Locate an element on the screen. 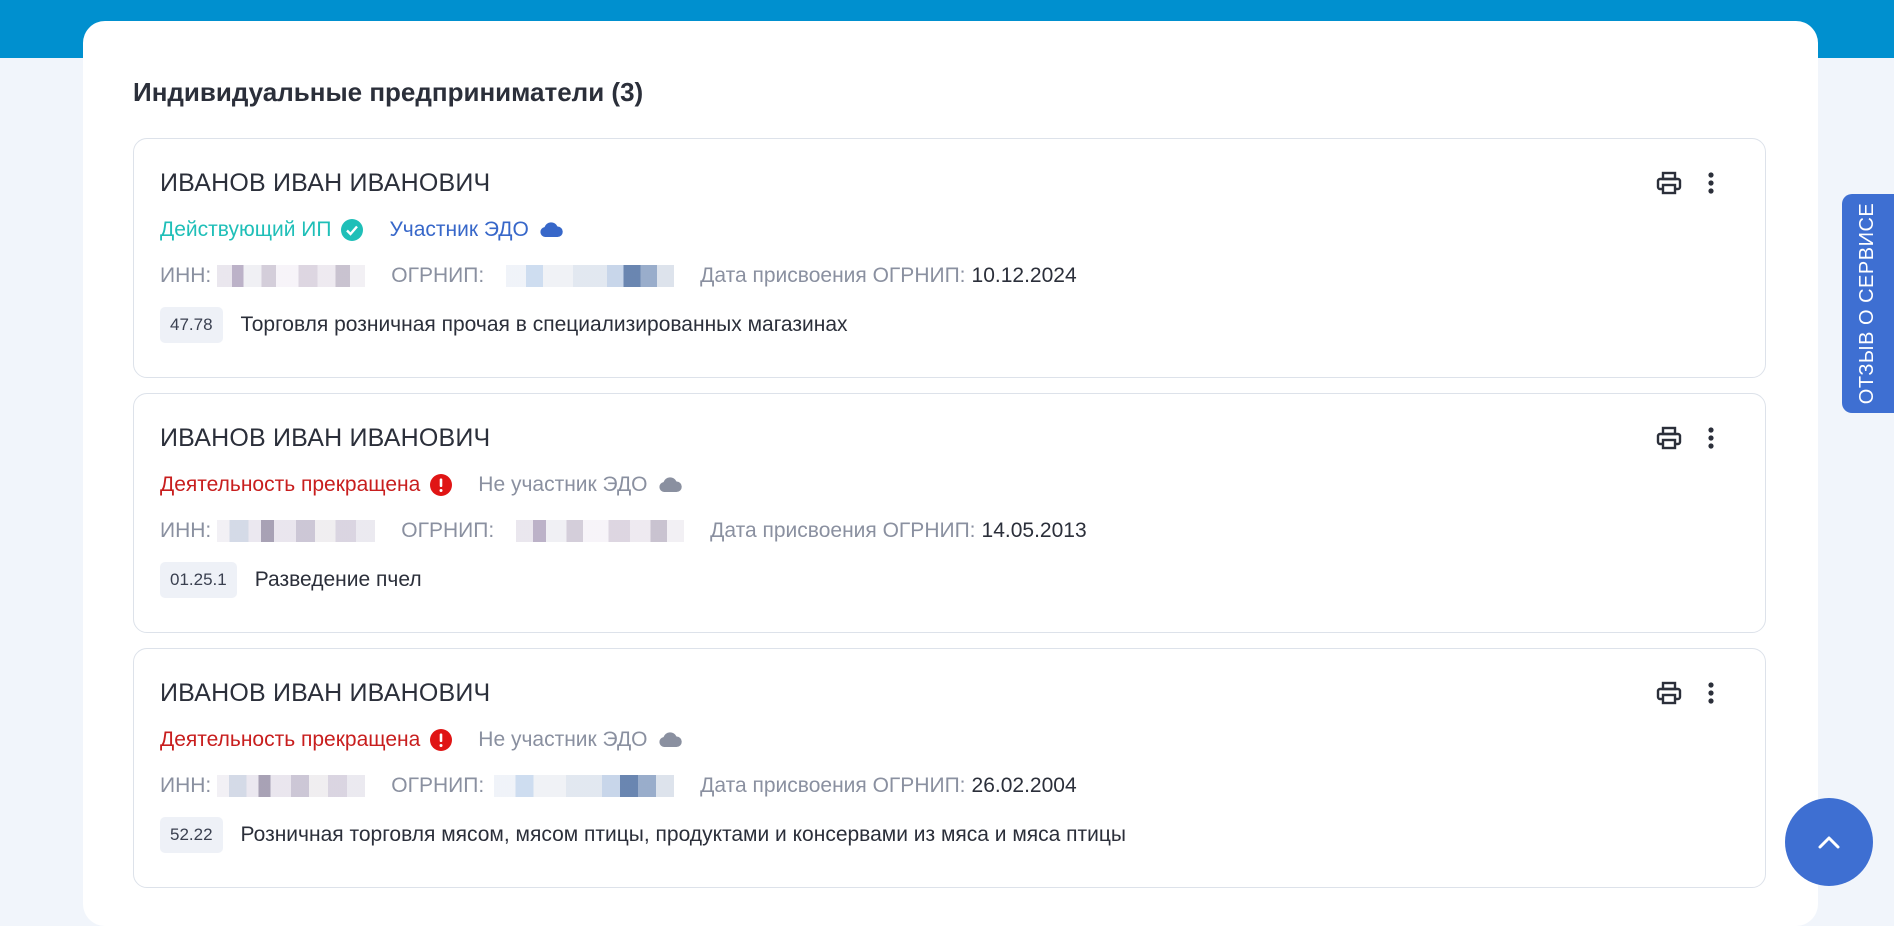  section-title: Индивидуальные предприниматели (3) is located at coordinates (388, 92).